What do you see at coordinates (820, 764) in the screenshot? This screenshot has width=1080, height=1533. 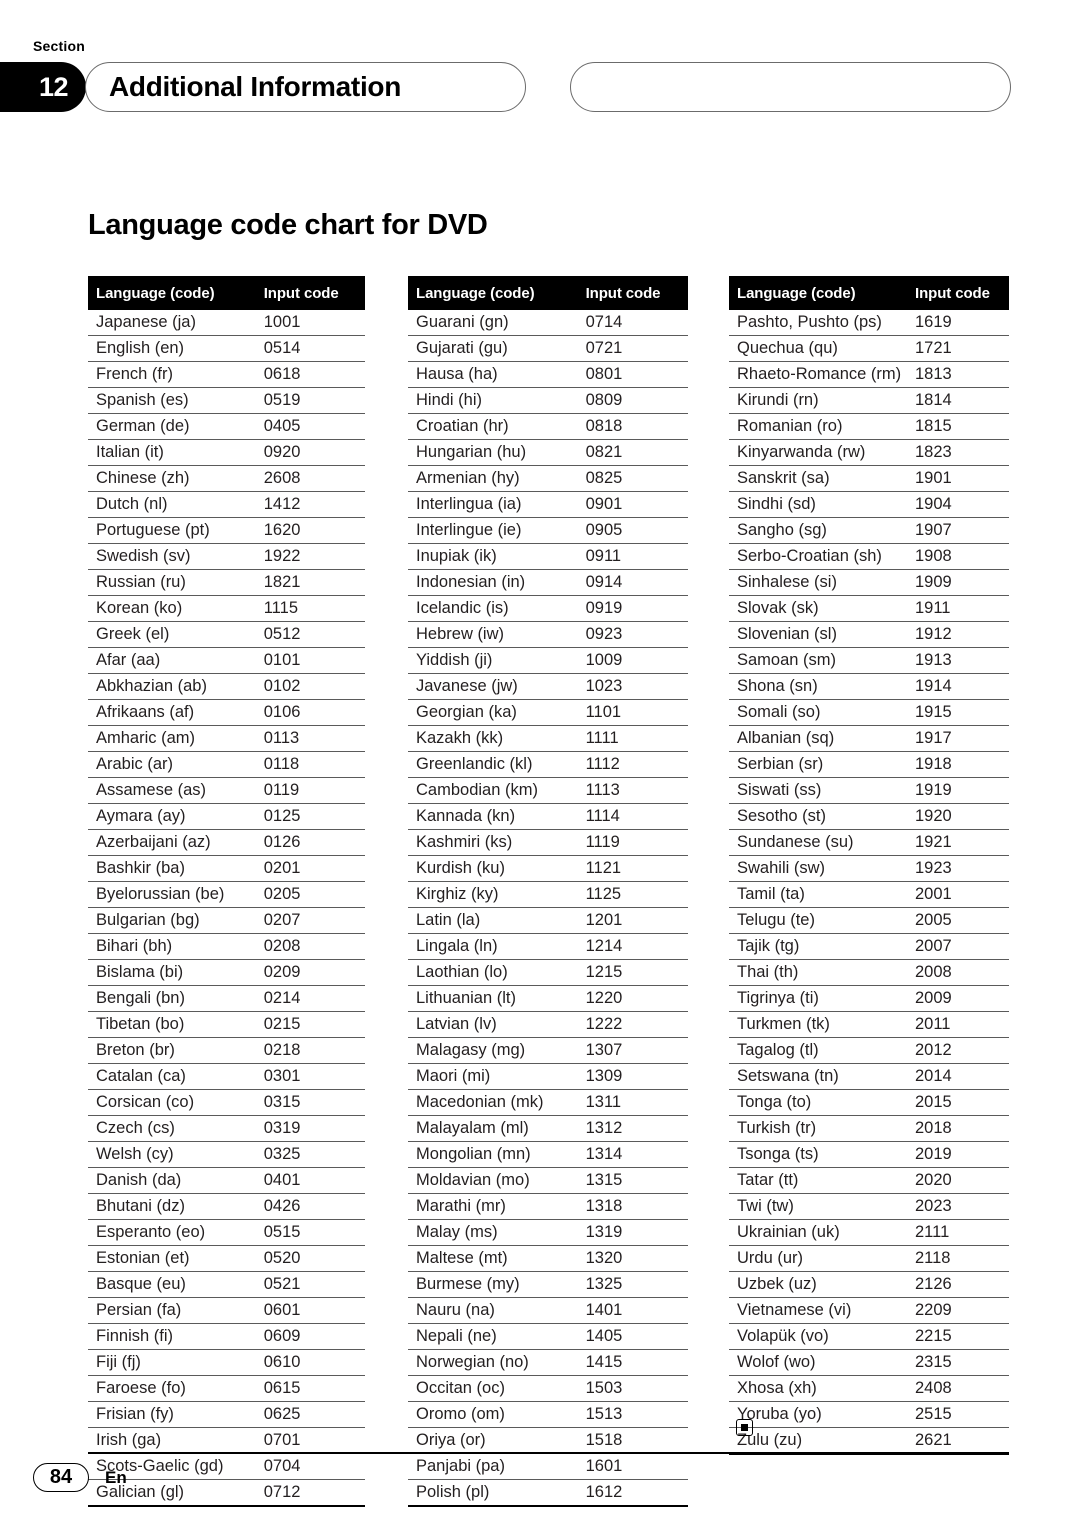 I see `language-name-cell: Serbian (sr)` at bounding box center [820, 764].